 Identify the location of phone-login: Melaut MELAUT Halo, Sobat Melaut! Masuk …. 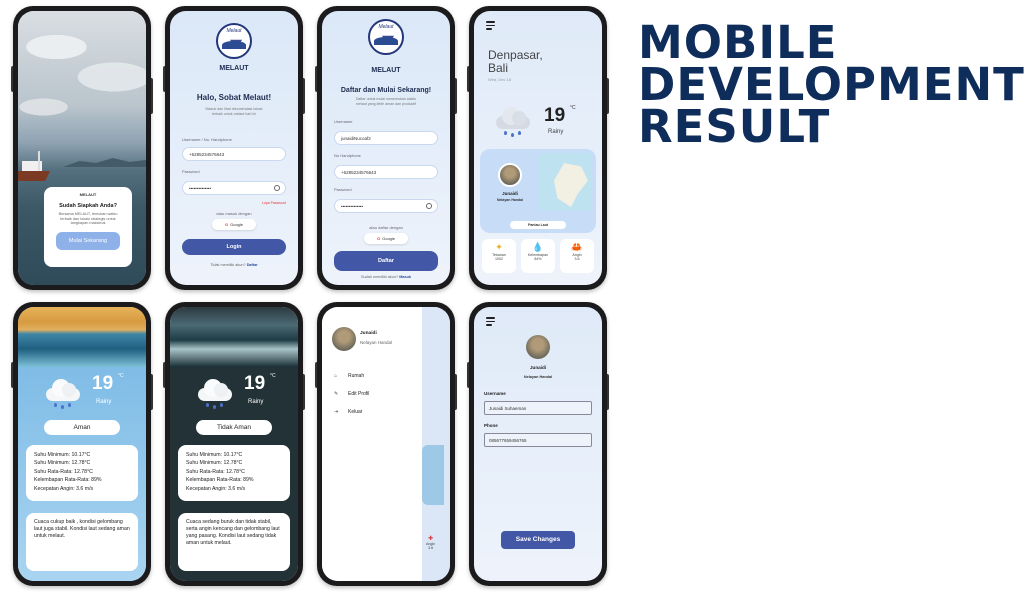
(234, 148).